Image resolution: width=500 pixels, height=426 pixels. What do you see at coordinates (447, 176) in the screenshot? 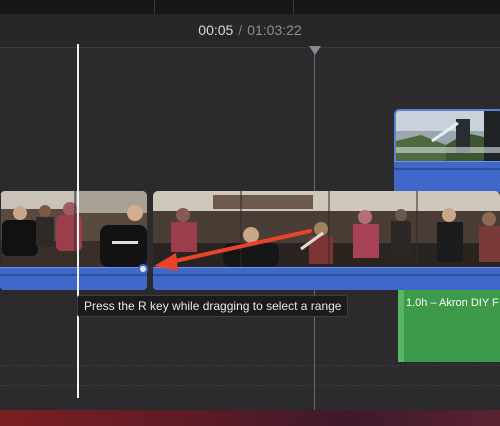
I see `connected-clip-audio` at bounding box center [447, 176].